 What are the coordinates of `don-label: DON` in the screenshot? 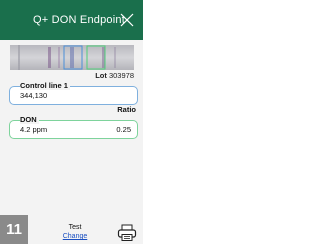 It's located at (29, 119).